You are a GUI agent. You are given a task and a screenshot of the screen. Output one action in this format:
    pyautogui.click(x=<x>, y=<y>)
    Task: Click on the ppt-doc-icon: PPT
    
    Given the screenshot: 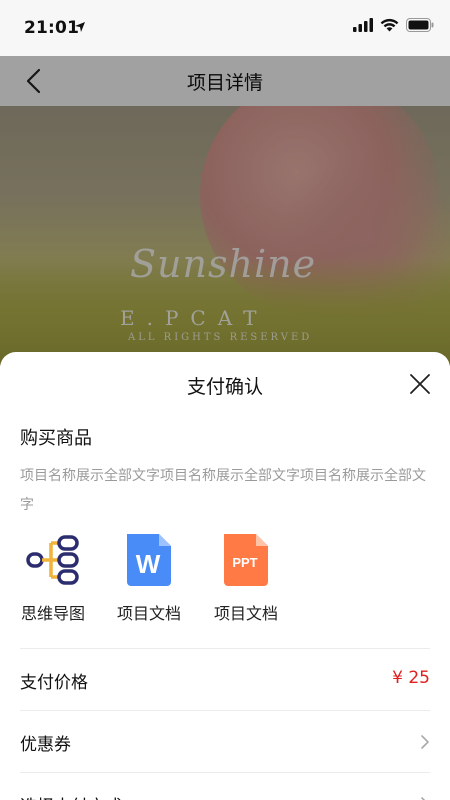 What is the action you would take?
    pyautogui.click(x=246, y=560)
    